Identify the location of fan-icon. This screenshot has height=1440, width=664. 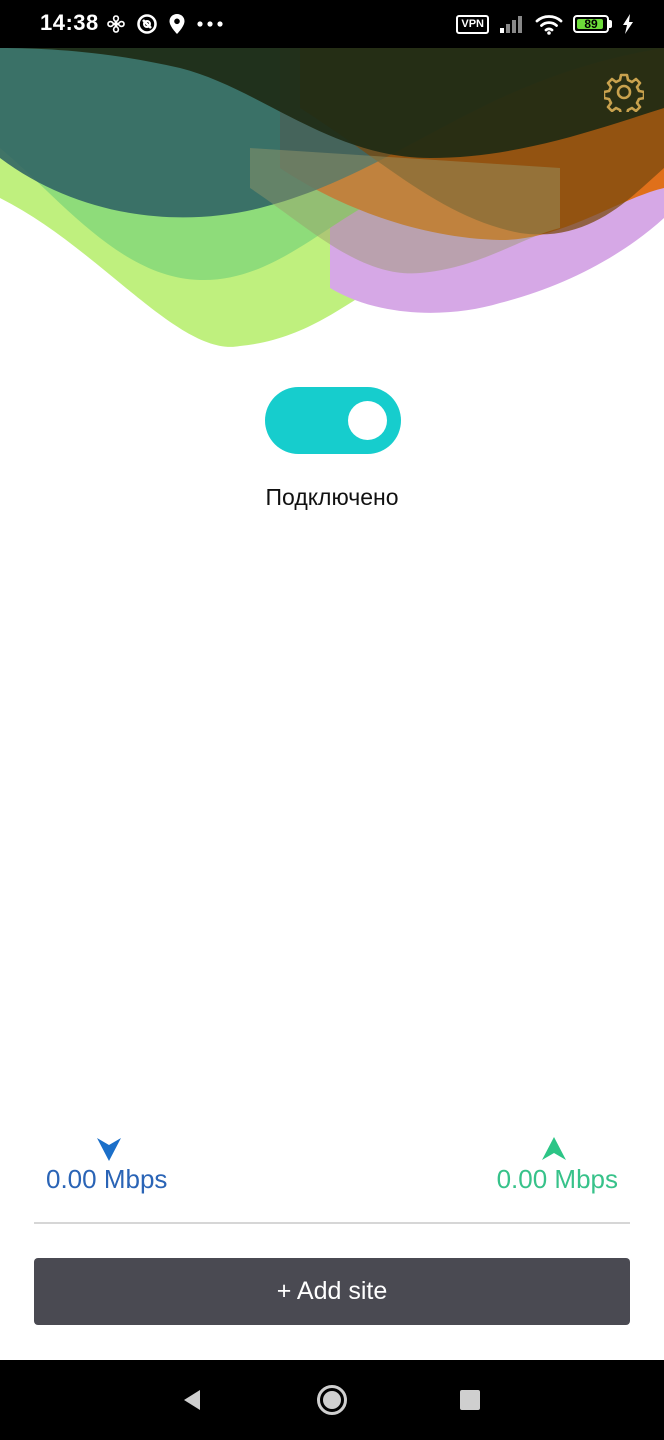
(116, 24).